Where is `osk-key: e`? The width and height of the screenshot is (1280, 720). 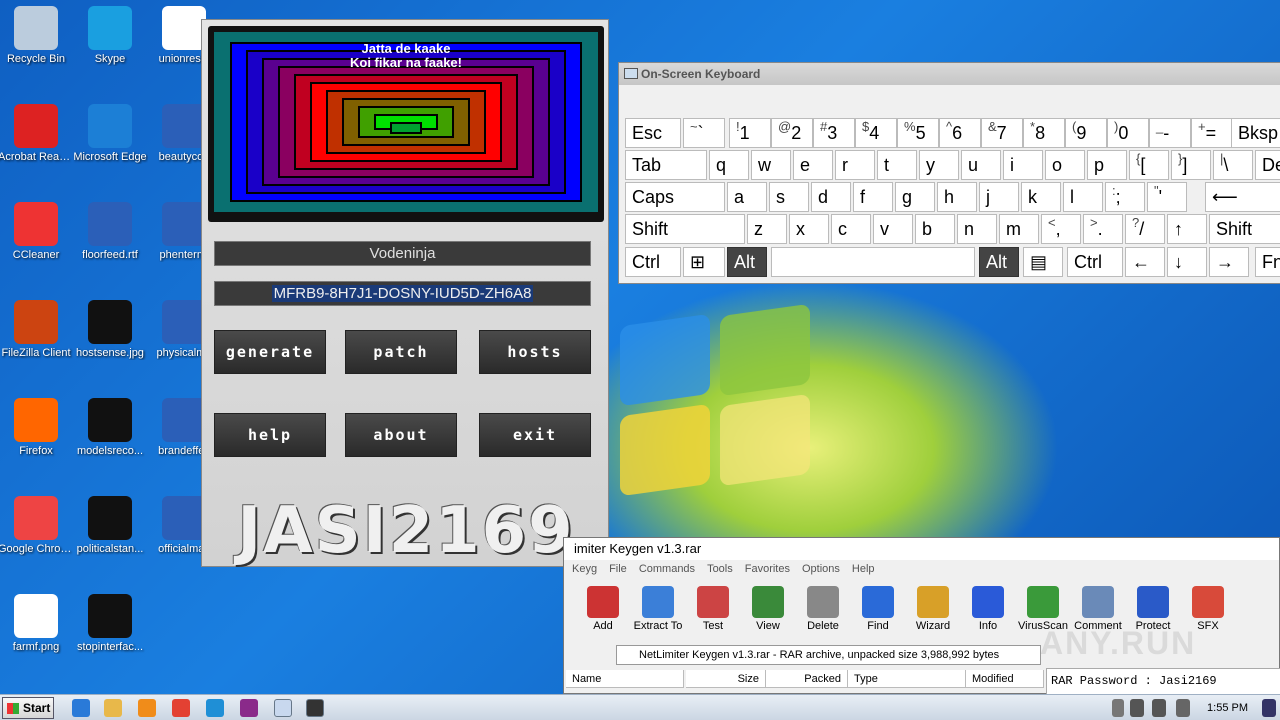
osk-key: e is located at coordinates (813, 165).